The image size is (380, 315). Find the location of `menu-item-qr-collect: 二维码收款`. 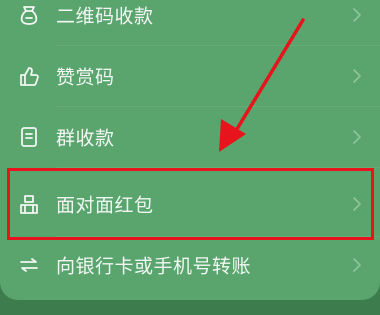

menu-item-qr-collect: 二维码收款 is located at coordinates (190, 22).